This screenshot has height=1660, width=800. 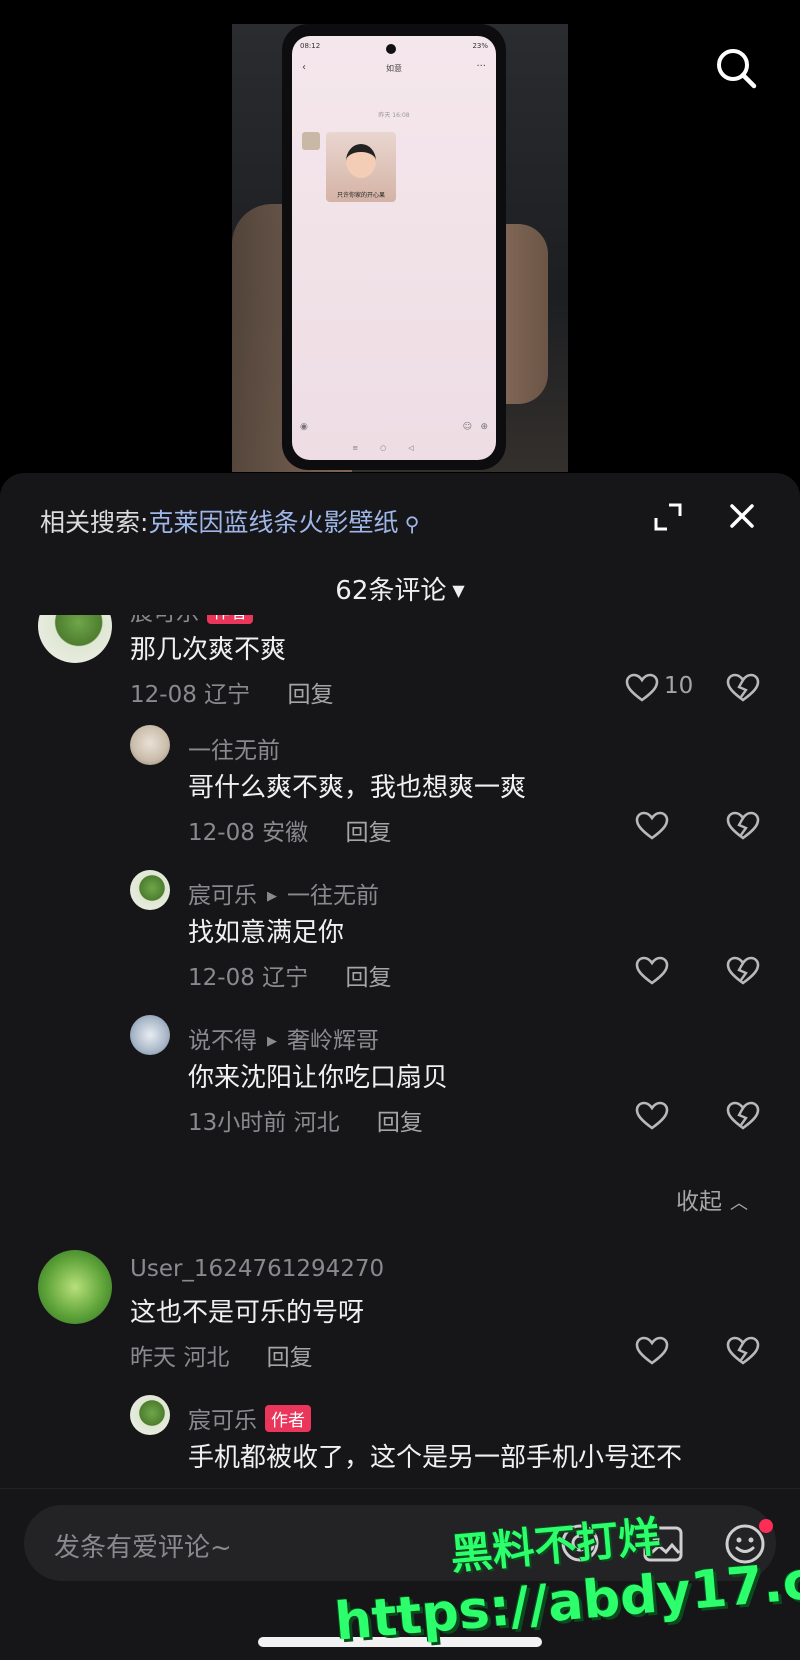 I want to click on phone-camera, so click(x=391, y=49).